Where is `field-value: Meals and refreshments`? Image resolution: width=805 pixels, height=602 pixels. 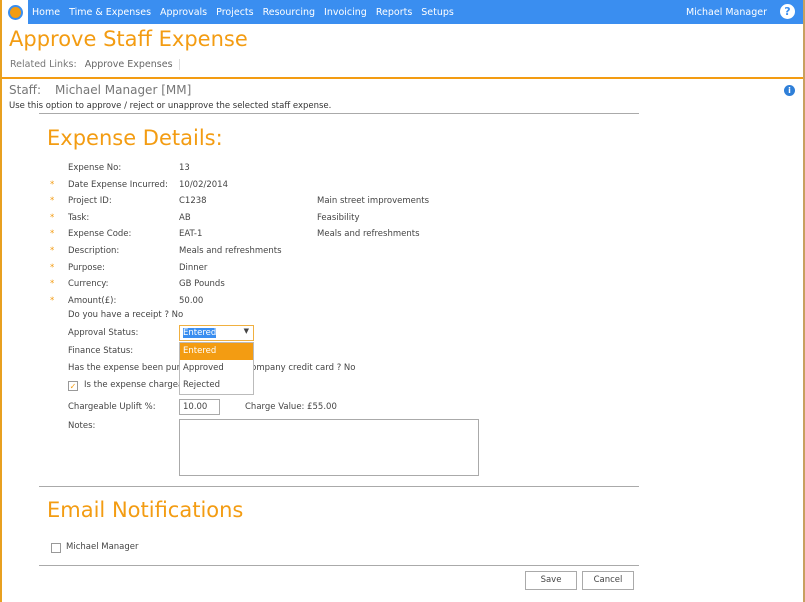 field-value: Meals and refreshments is located at coordinates (230, 251).